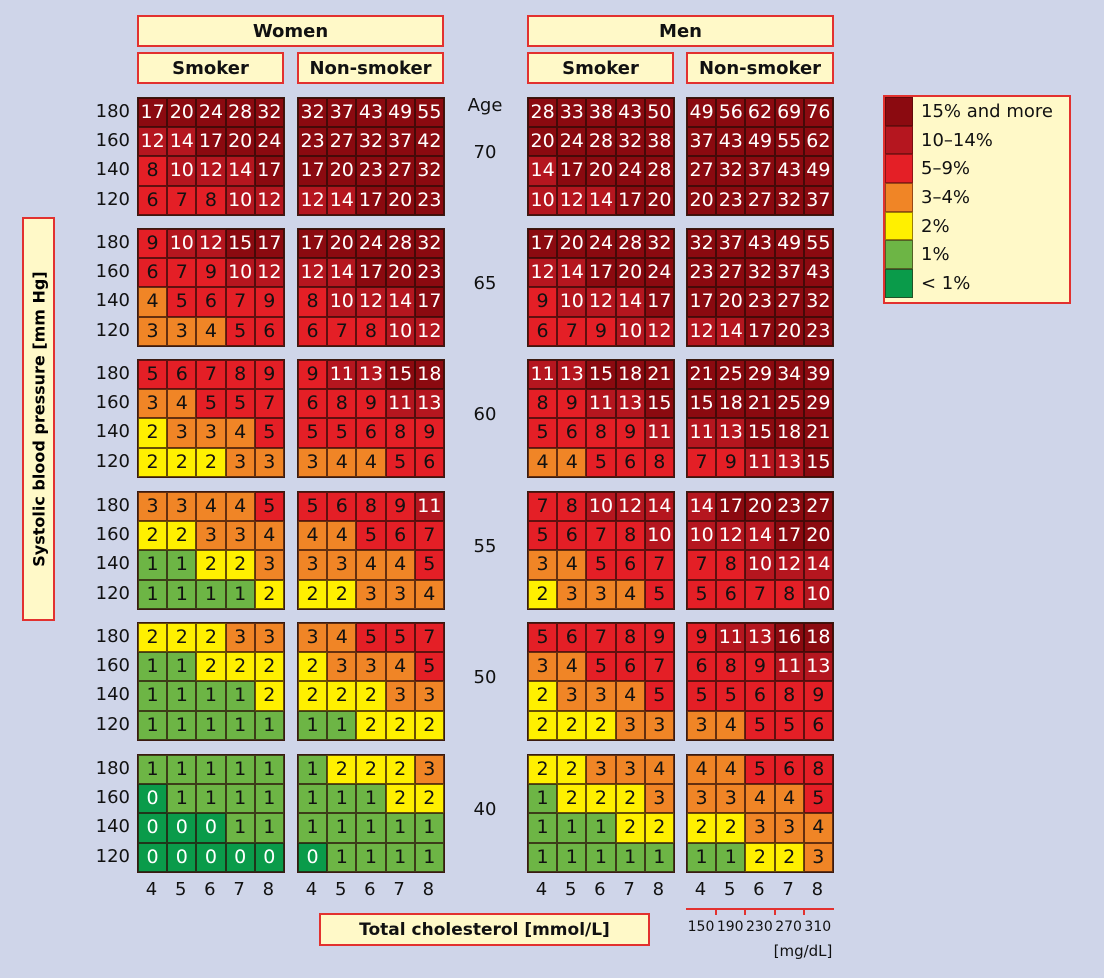 The image size is (1104, 978). Describe the element at coordinates (370, 68) in the screenshot. I see `women-non-smoker-header: Non-smoker` at that location.